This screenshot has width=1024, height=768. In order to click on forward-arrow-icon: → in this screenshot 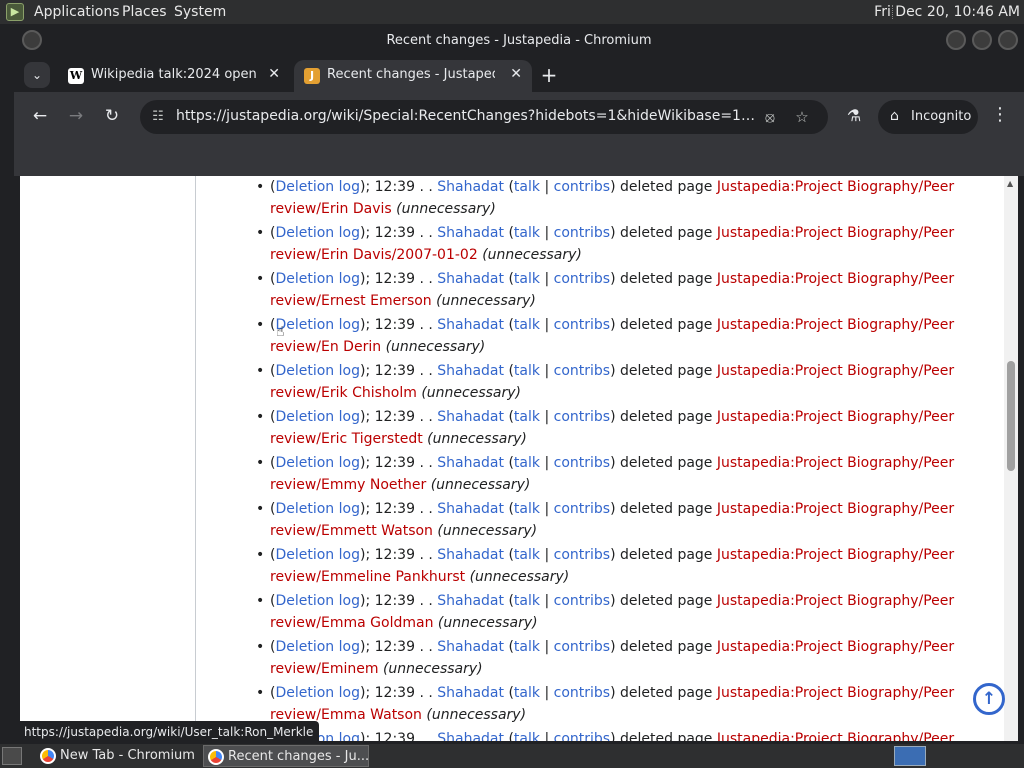, I will do `click(76, 116)`.